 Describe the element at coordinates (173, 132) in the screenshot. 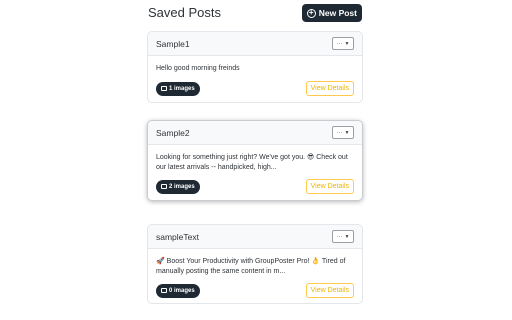

I see `post-title: Sample2` at that location.